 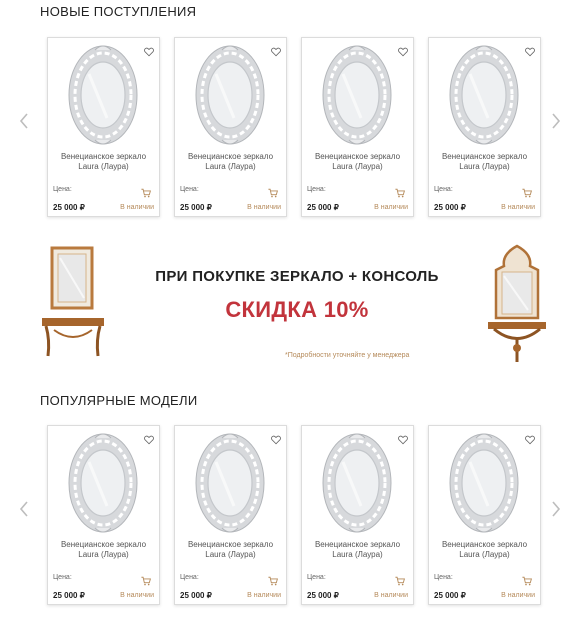 What do you see at coordinates (347, 355) in the screenshot?
I see `promo-note: *Подробности уточняйте у менеджера` at bounding box center [347, 355].